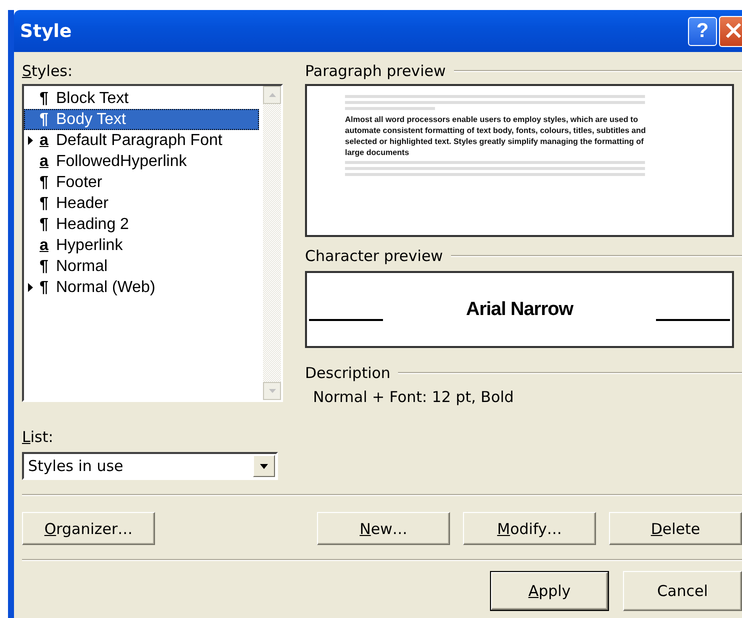 The height and width of the screenshot is (618, 742). Describe the element at coordinates (141, 140) in the screenshot. I see `style-list-item: a Default Paragraph Font` at that location.